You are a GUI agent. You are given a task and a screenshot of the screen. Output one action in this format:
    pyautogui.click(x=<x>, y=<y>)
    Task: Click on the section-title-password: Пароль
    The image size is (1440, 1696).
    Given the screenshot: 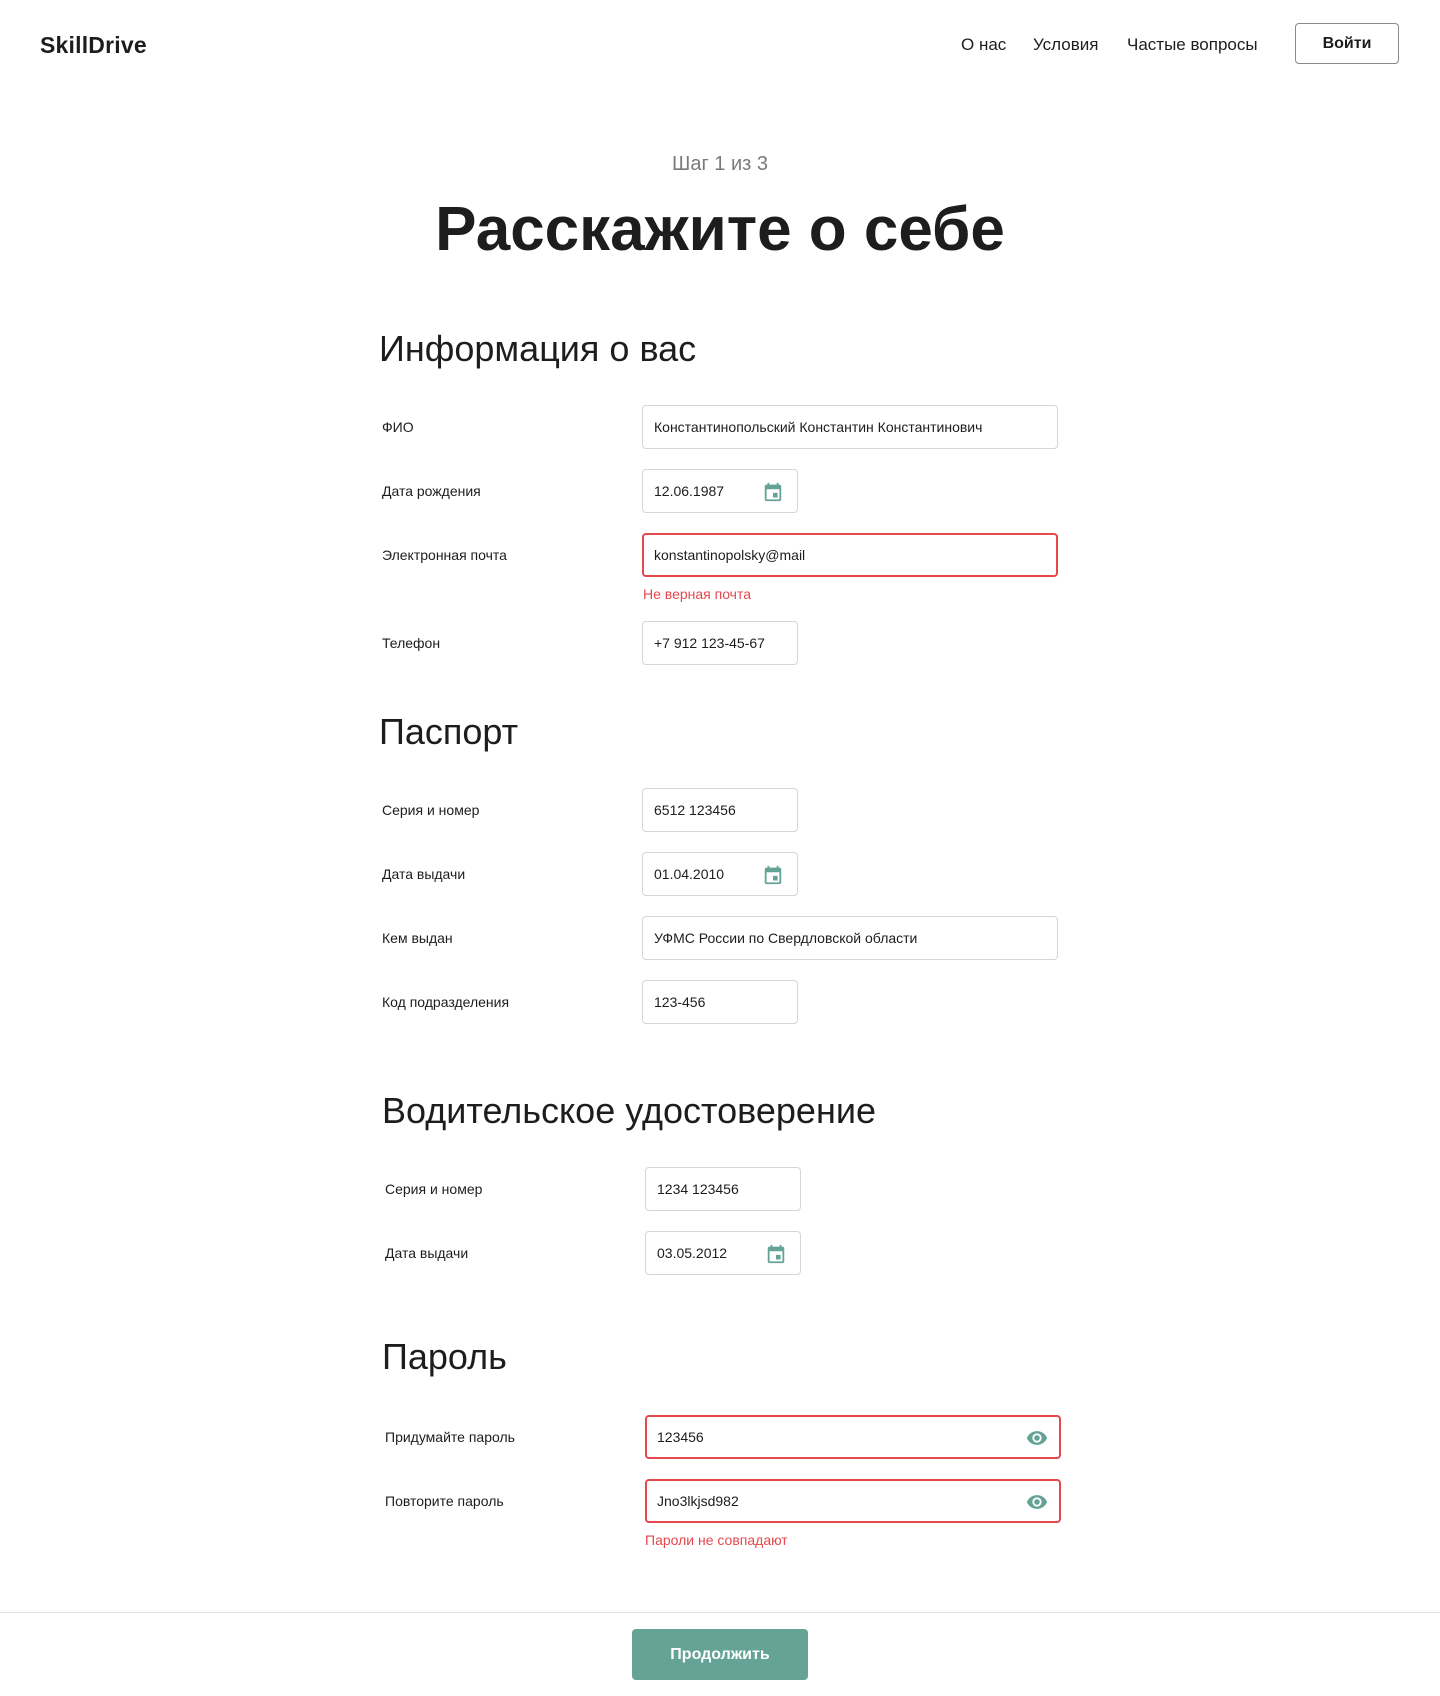 What is the action you would take?
    pyautogui.click(x=444, y=1356)
    